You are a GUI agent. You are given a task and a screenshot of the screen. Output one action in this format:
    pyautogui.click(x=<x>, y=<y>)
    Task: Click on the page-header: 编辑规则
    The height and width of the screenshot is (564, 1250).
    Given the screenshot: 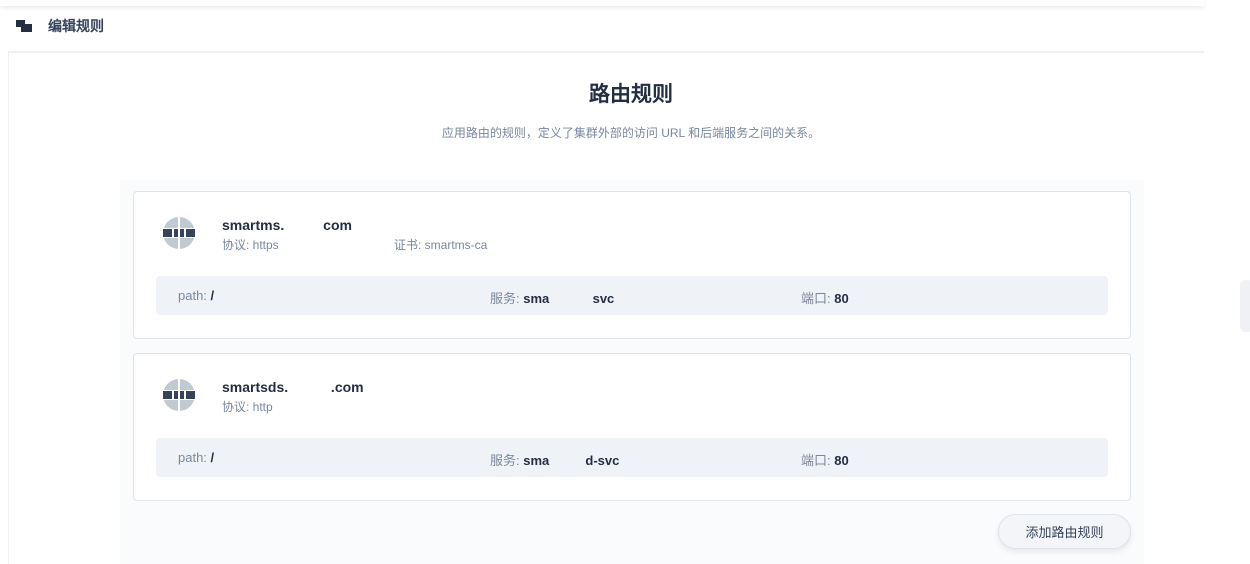 What is the action you would take?
    pyautogui.click(x=606, y=26)
    